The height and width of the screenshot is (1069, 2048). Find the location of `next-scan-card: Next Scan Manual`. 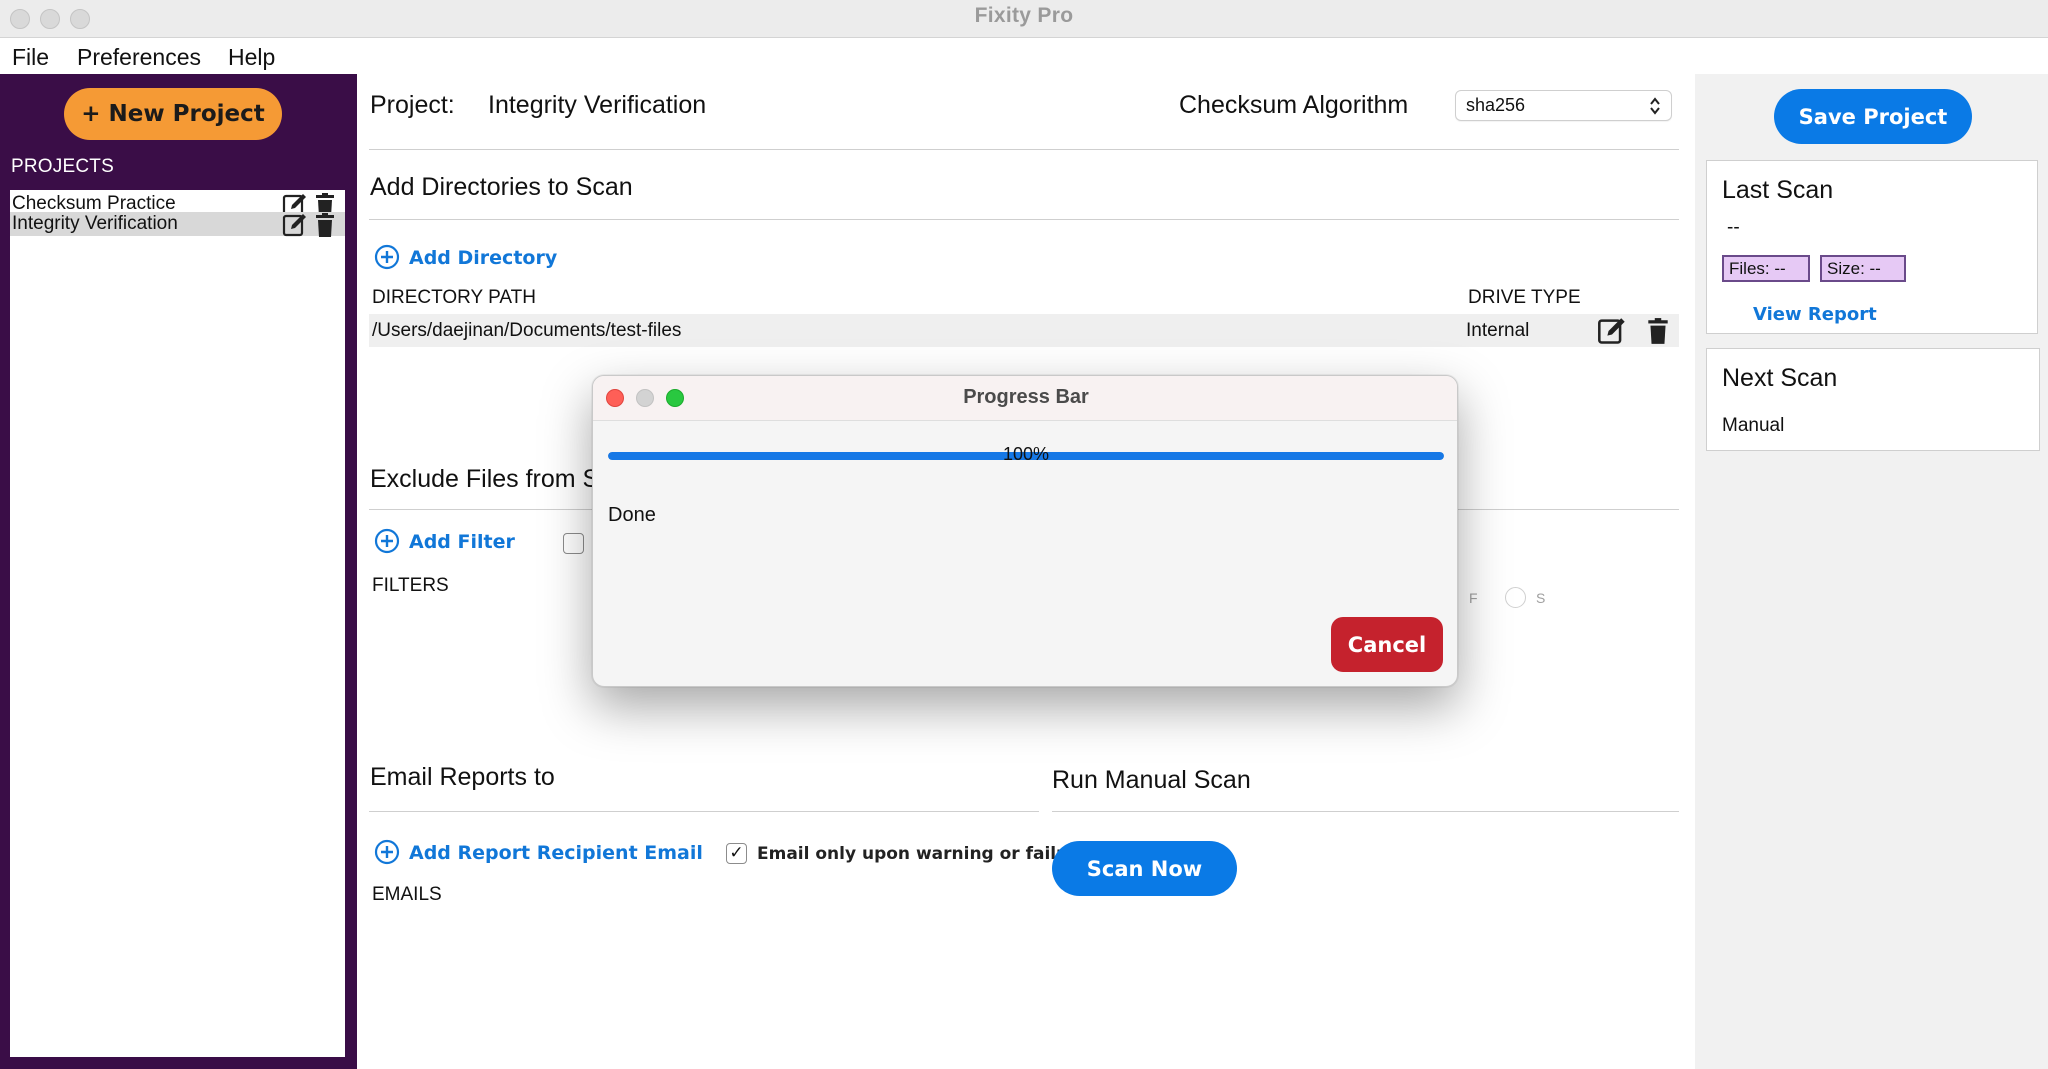

next-scan-card: Next Scan Manual is located at coordinates (1873, 399).